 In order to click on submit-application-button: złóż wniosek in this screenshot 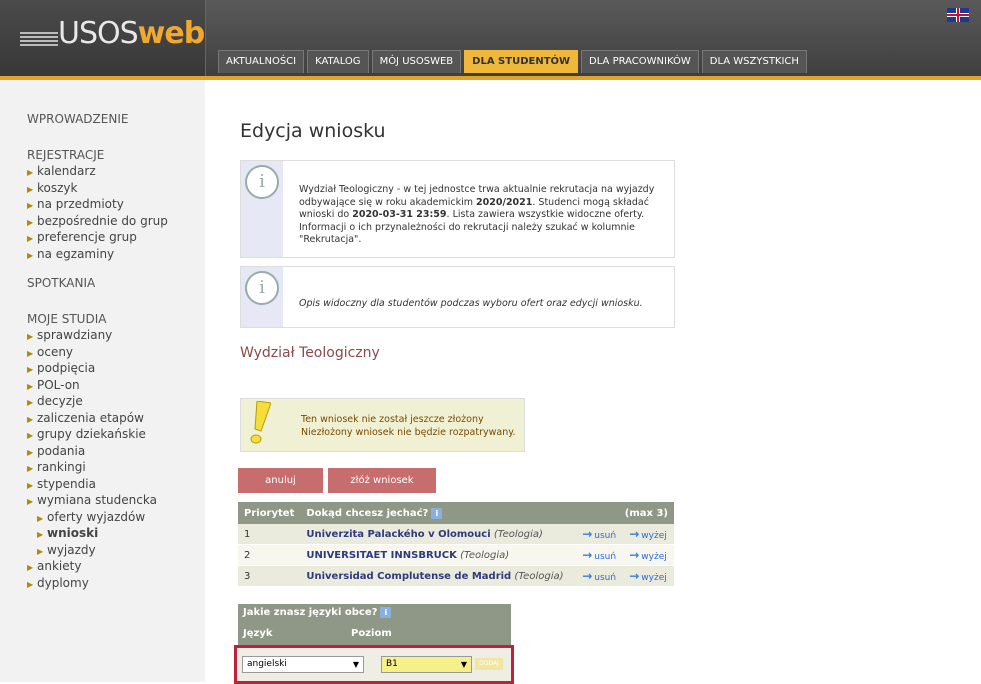, I will do `click(382, 480)`.